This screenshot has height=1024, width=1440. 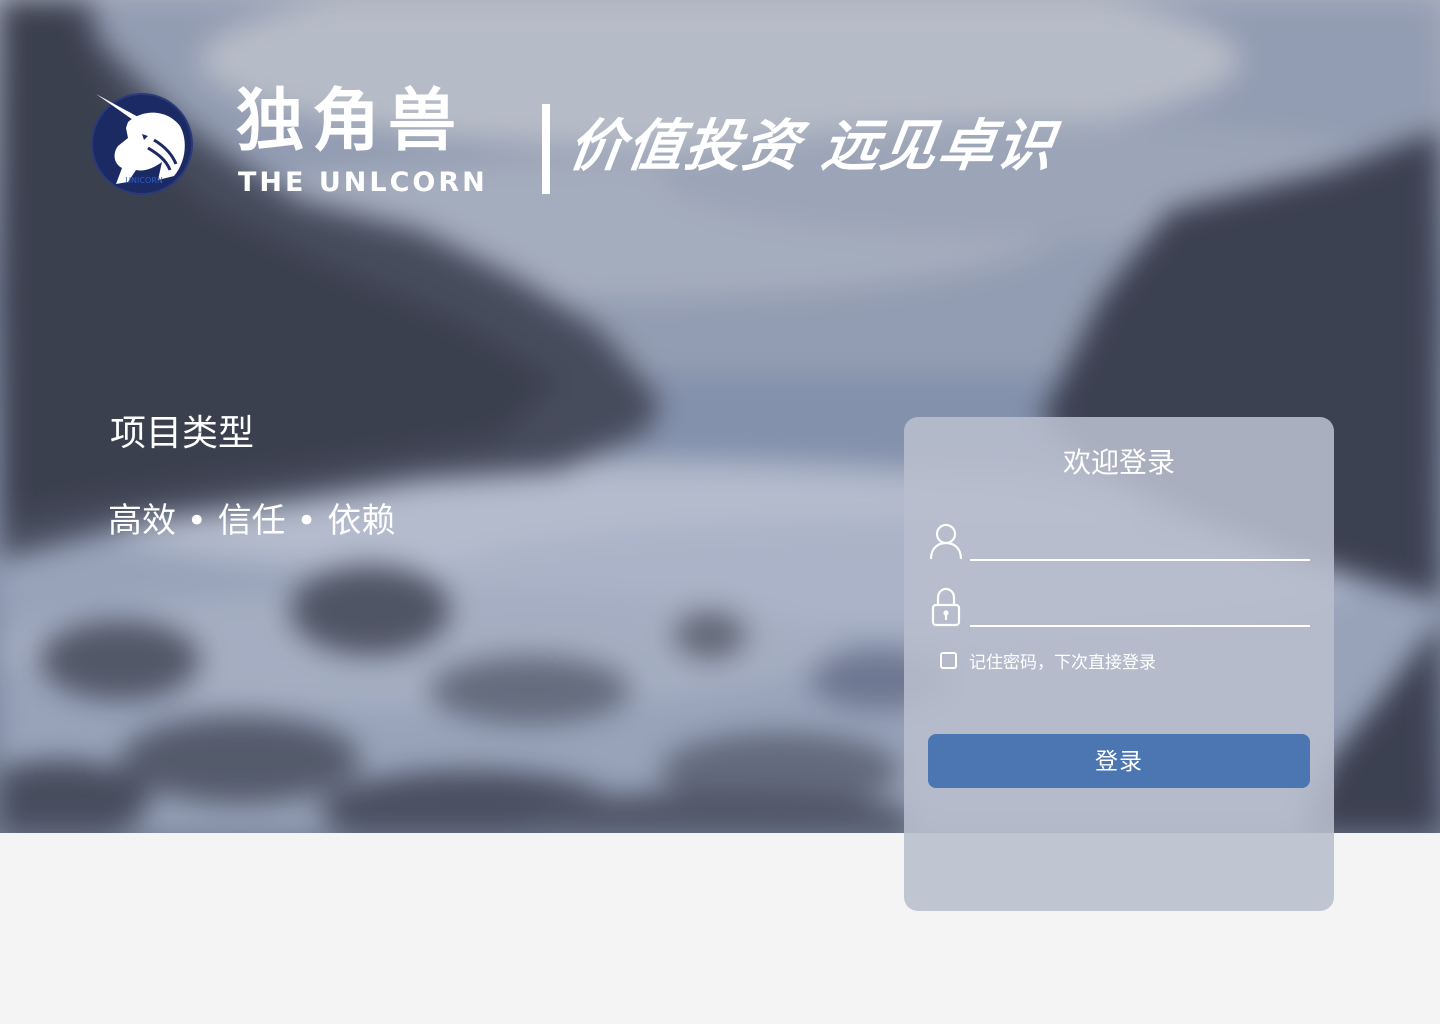 What do you see at coordinates (1140, 609) in the screenshot?
I see `password-input` at bounding box center [1140, 609].